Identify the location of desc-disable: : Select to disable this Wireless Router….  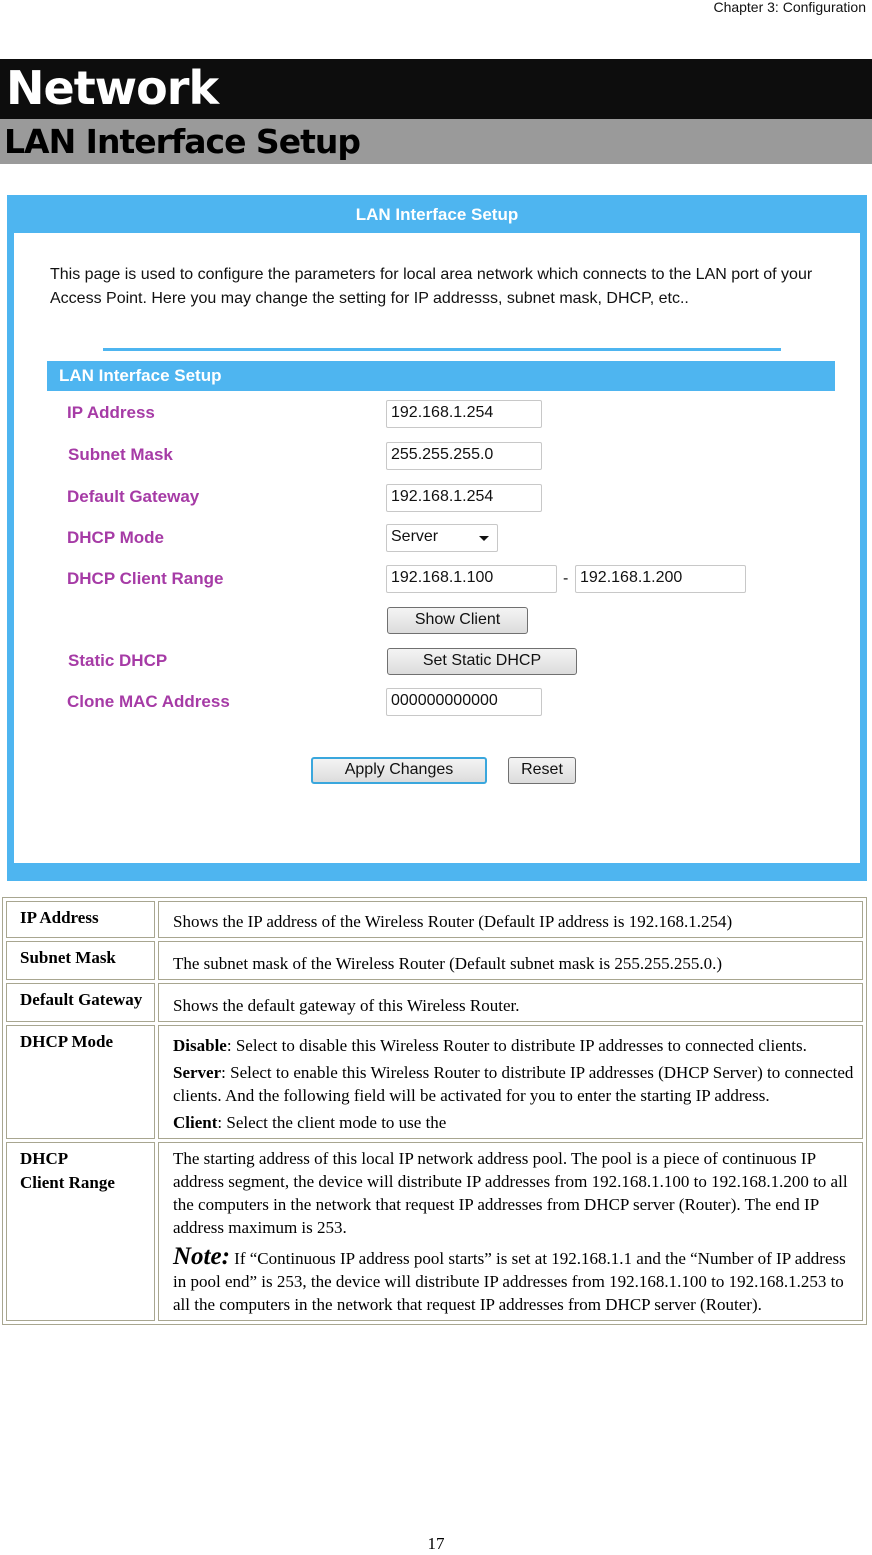
(516, 1045).